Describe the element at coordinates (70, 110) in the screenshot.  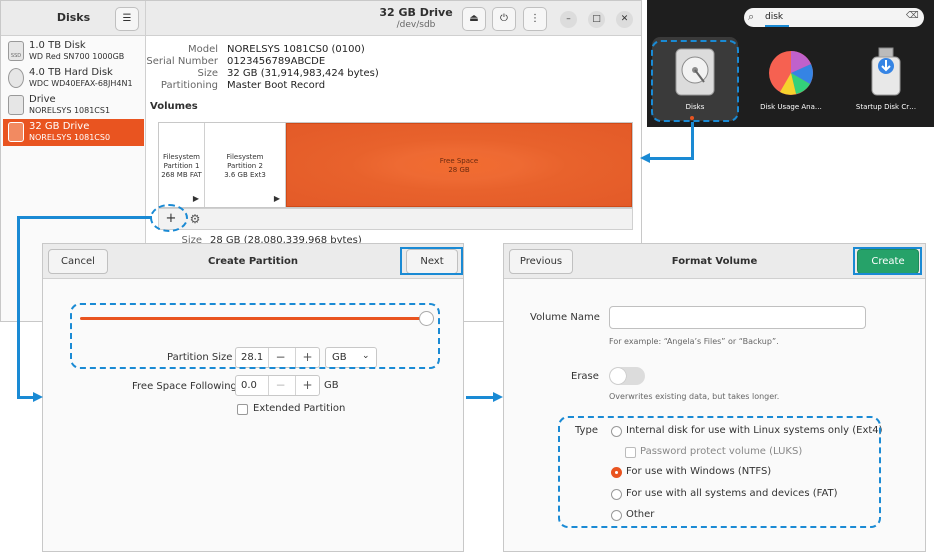
I see `drive-model: NORELSYS 1081CS1` at that location.